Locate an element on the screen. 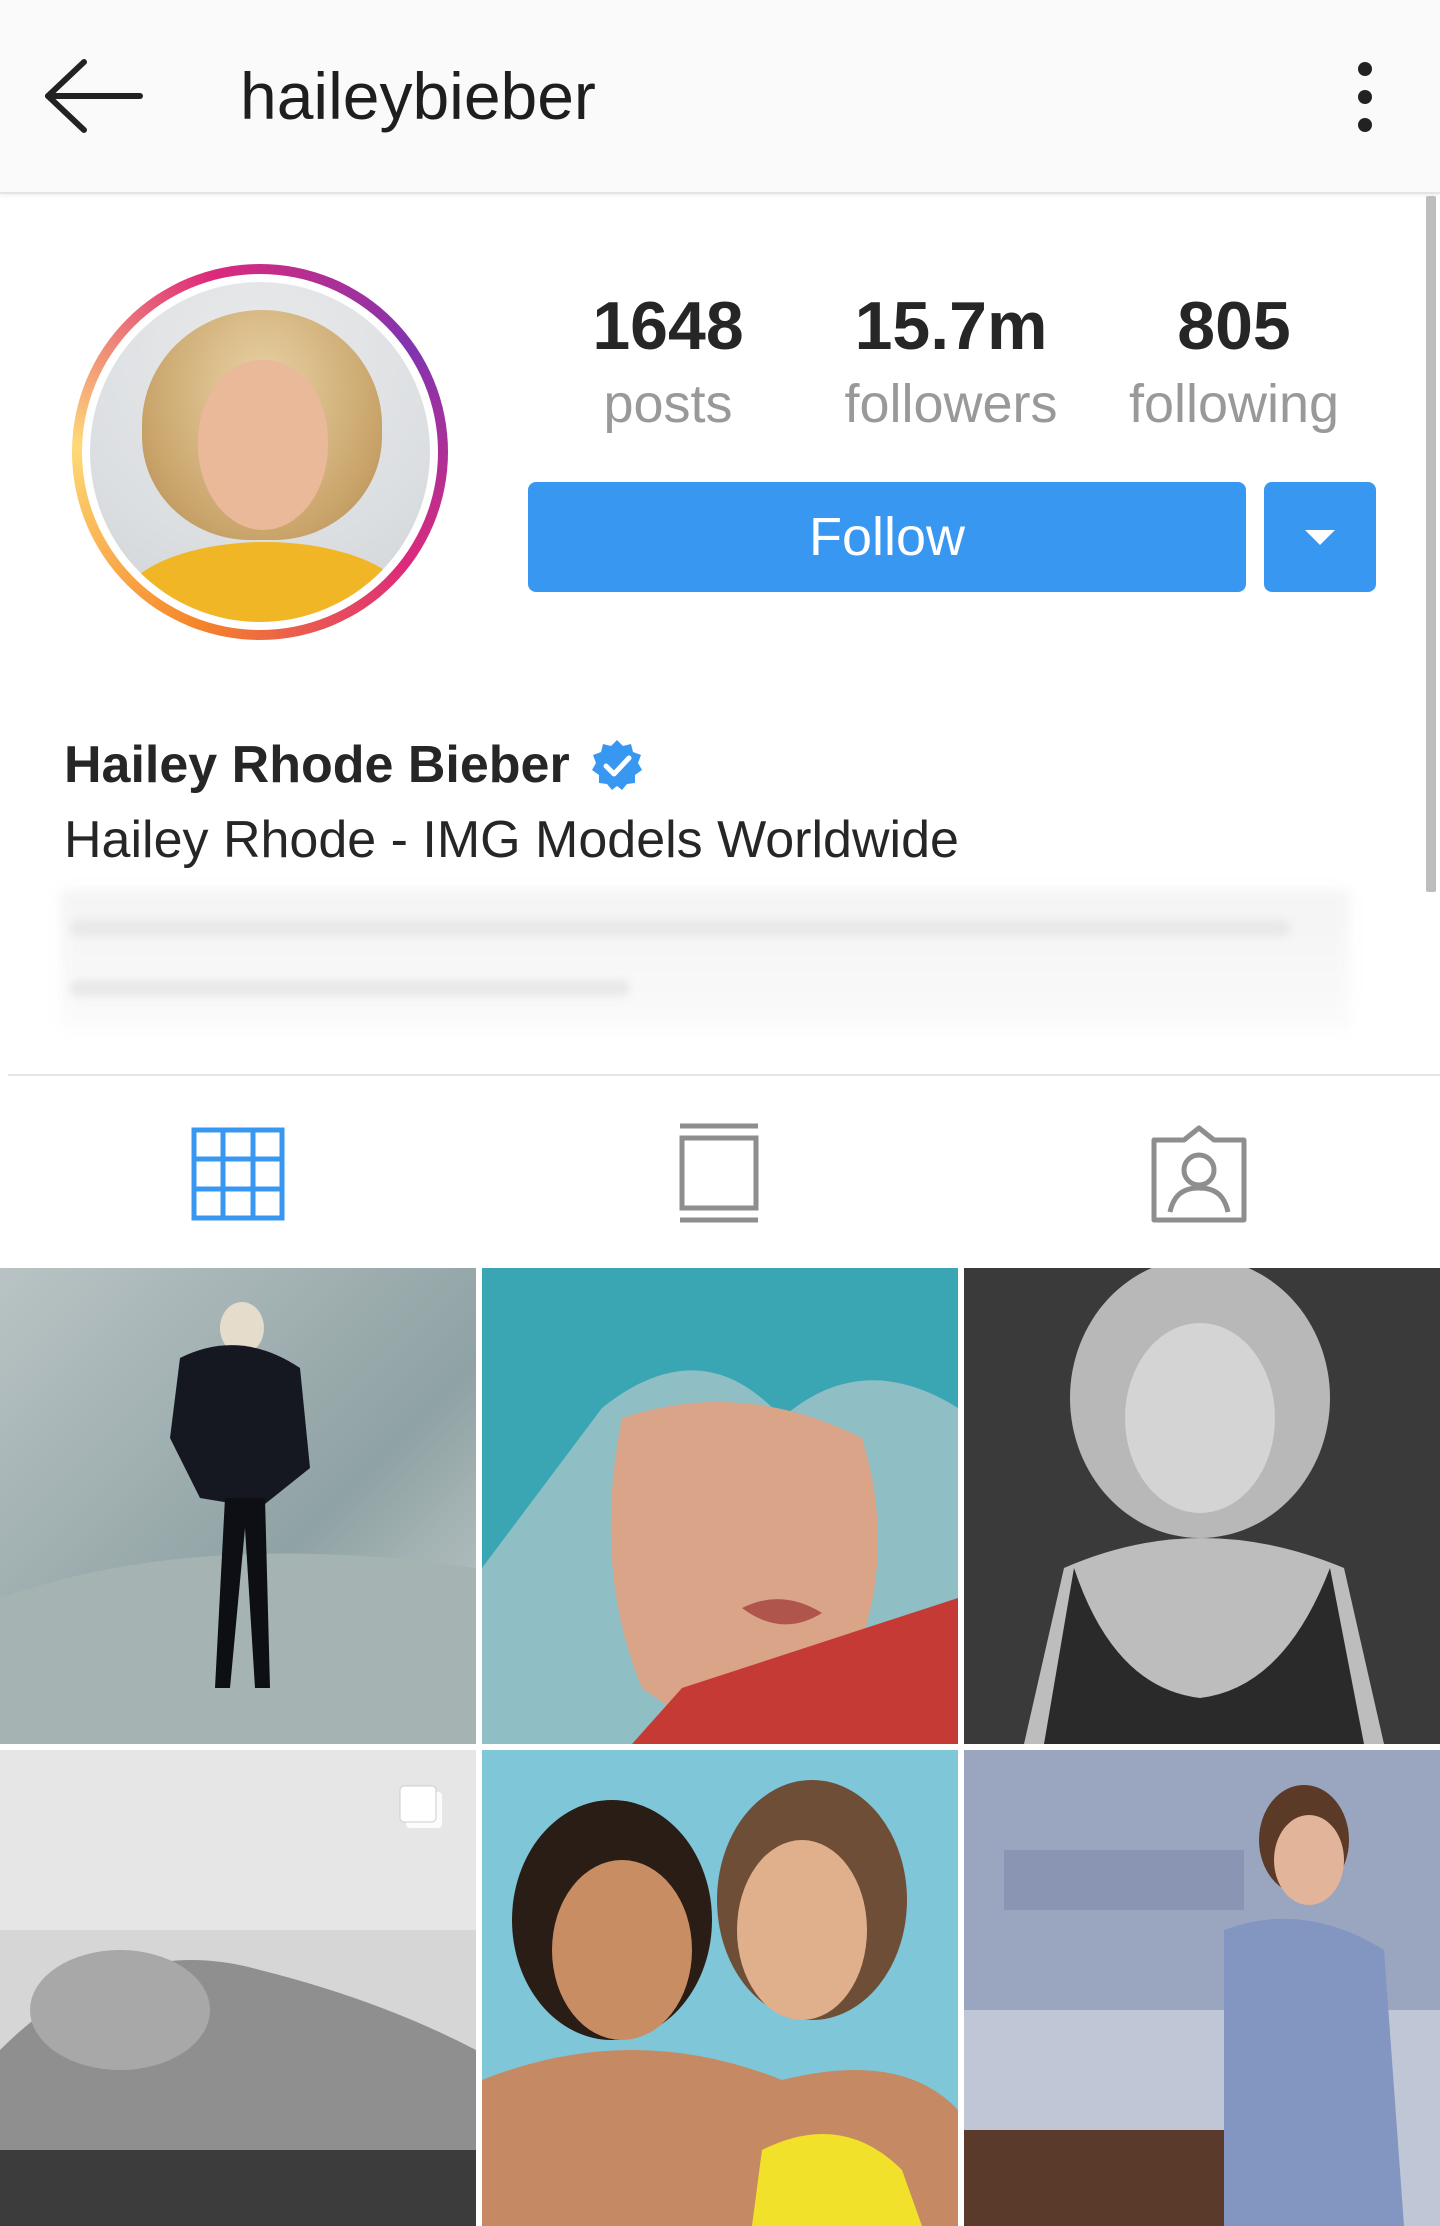 The image size is (1440, 2226). verified-badge-icon is located at coordinates (617, 765).